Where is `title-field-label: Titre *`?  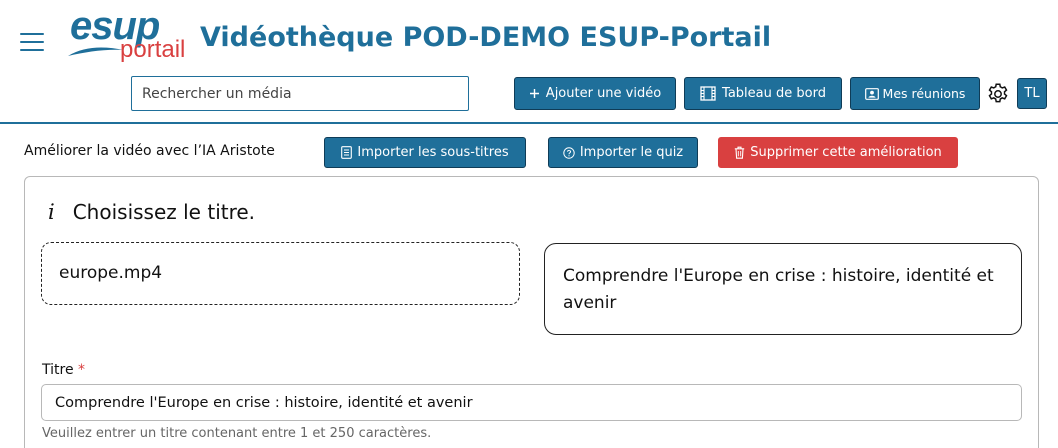
title-field-label: Titre * is located at coordinates (63, 370).